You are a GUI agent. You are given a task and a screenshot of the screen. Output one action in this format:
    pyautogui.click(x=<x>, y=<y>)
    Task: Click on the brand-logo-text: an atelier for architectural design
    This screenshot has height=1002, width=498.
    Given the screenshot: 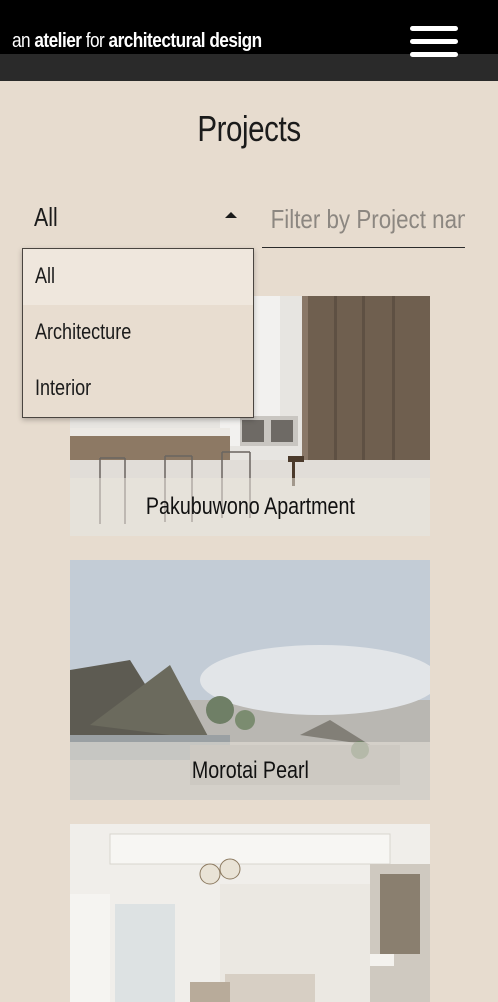 What is the action you would take?
    pyautogui.click(x=137, y=41)
    